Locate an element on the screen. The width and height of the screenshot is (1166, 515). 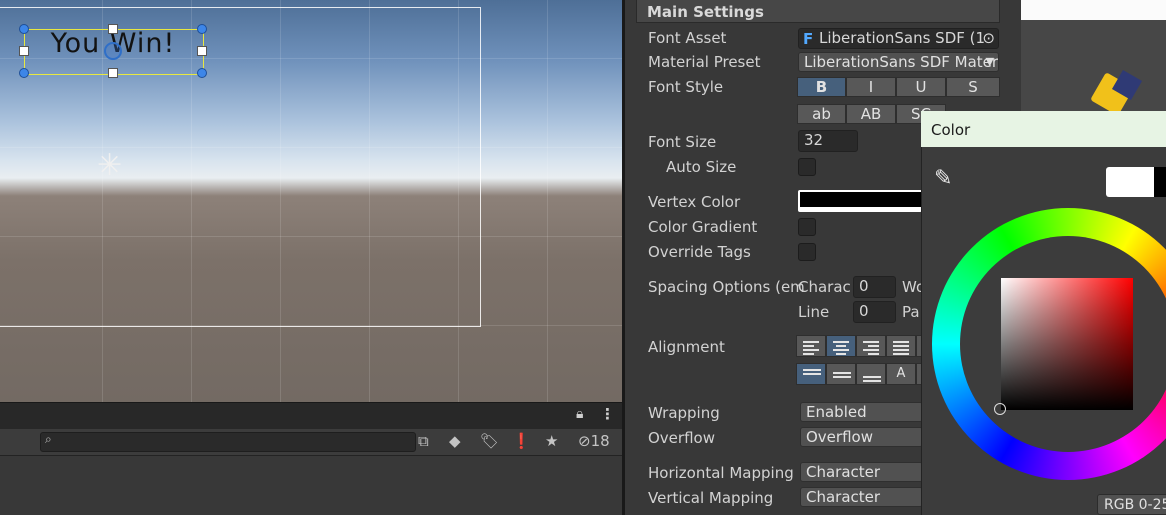
auto-size-label: Auto Size is located at coordinates (701, 167).